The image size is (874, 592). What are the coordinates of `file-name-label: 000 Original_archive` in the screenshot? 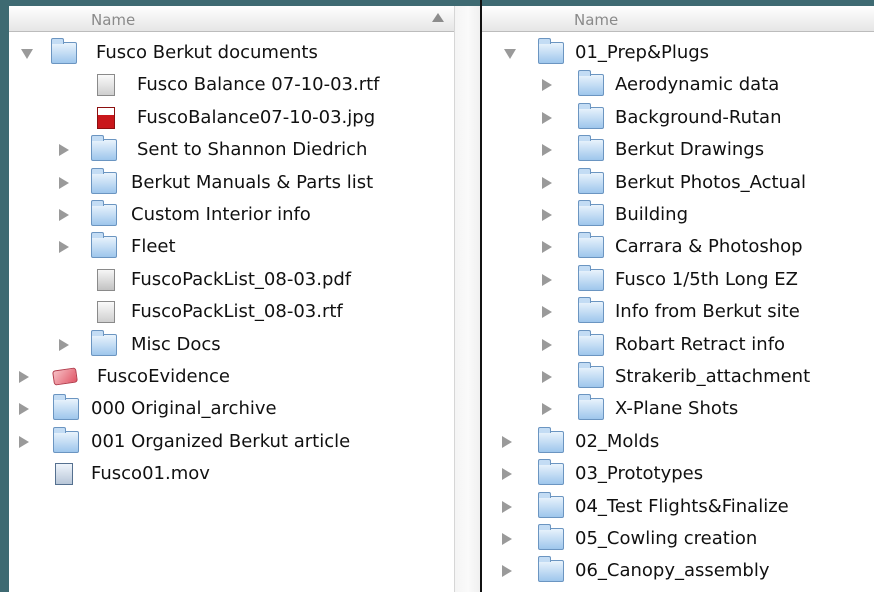 It's located at (184, 409).